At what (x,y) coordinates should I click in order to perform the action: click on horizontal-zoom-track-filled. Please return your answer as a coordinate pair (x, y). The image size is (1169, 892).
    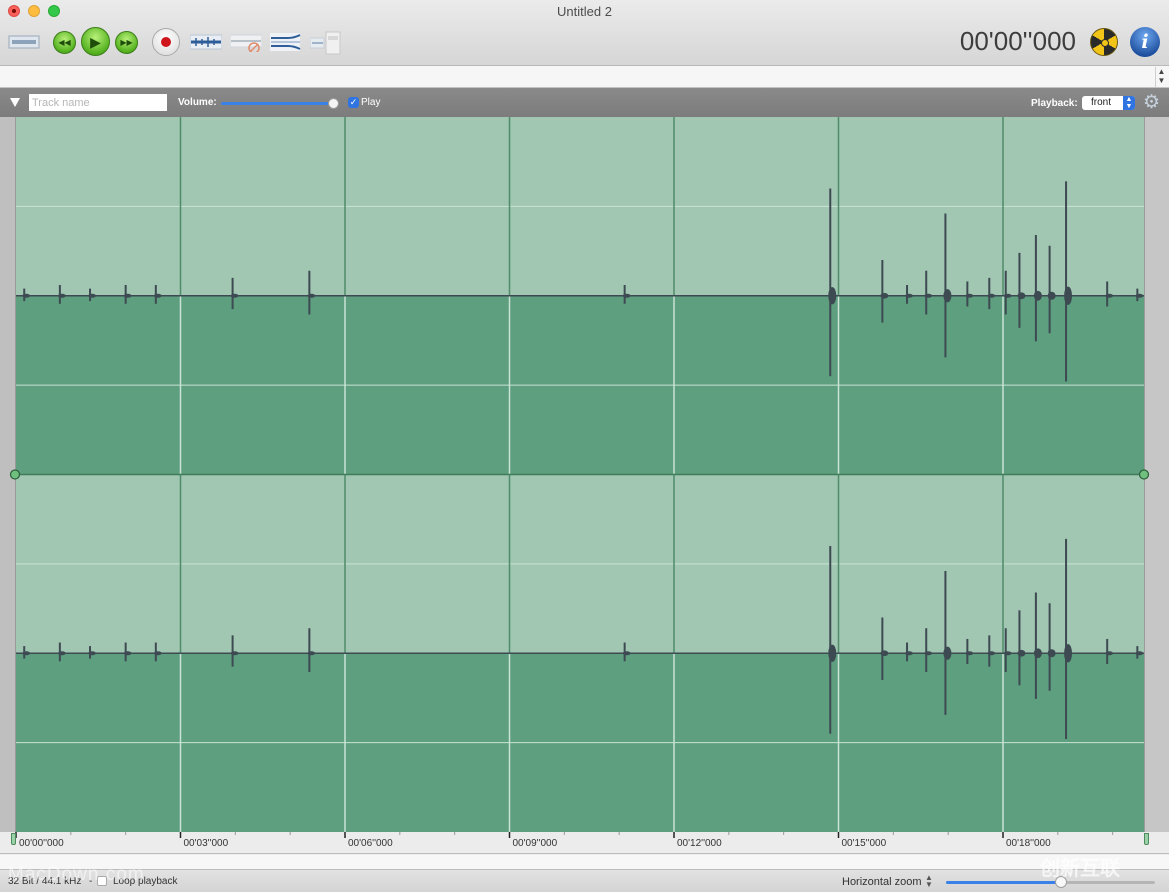
    Looking at the image, I should click on (1003, 882).